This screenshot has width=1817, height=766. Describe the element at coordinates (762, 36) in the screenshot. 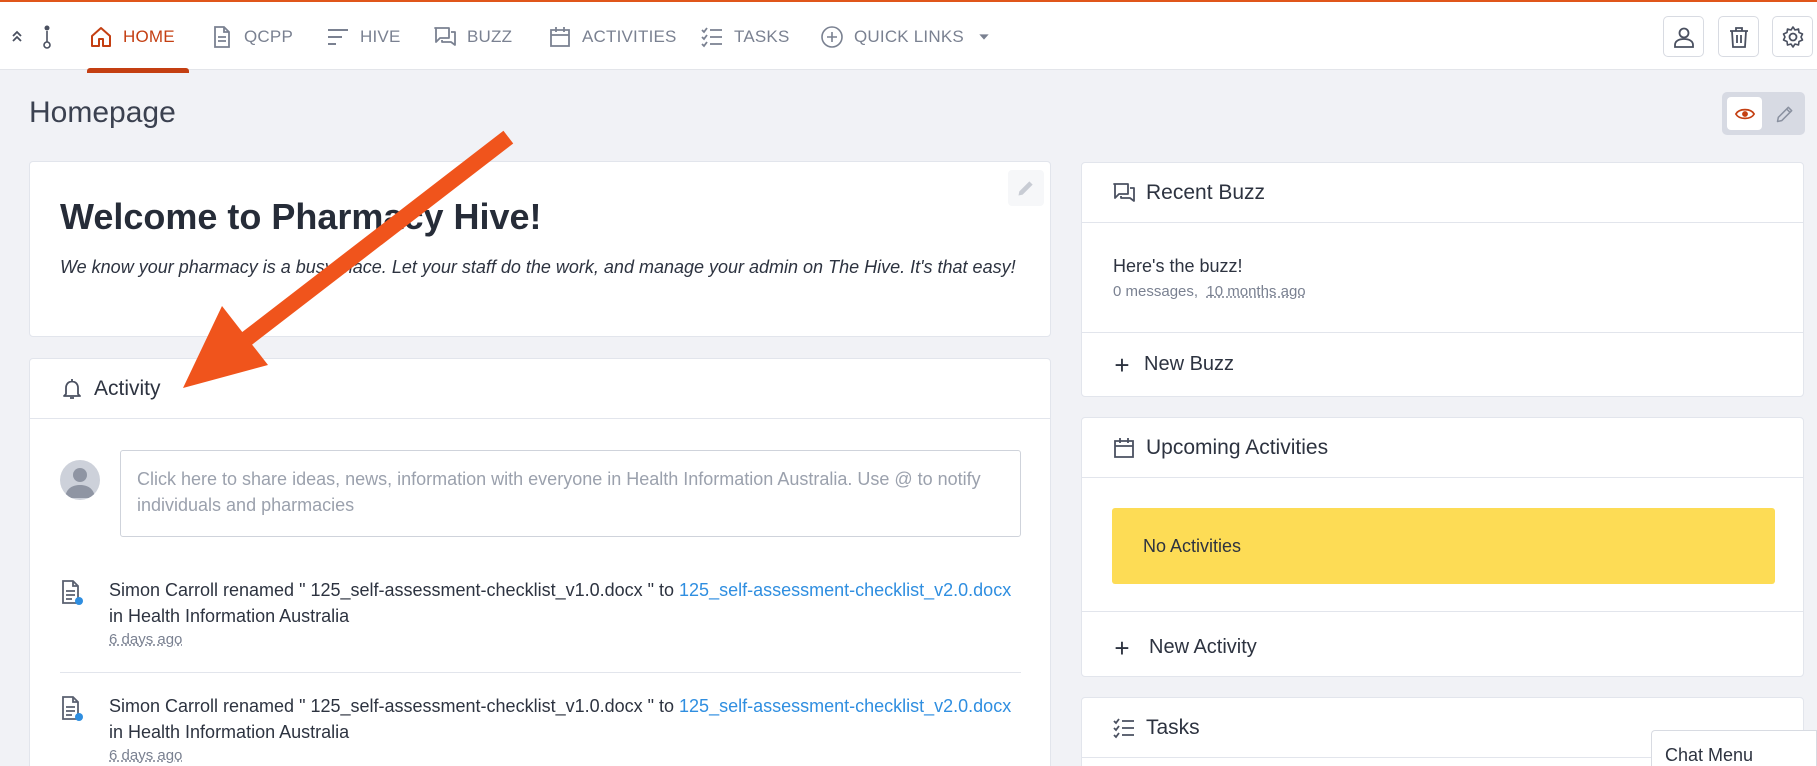

I see `nav-tasks-label: TASKS` at that location.